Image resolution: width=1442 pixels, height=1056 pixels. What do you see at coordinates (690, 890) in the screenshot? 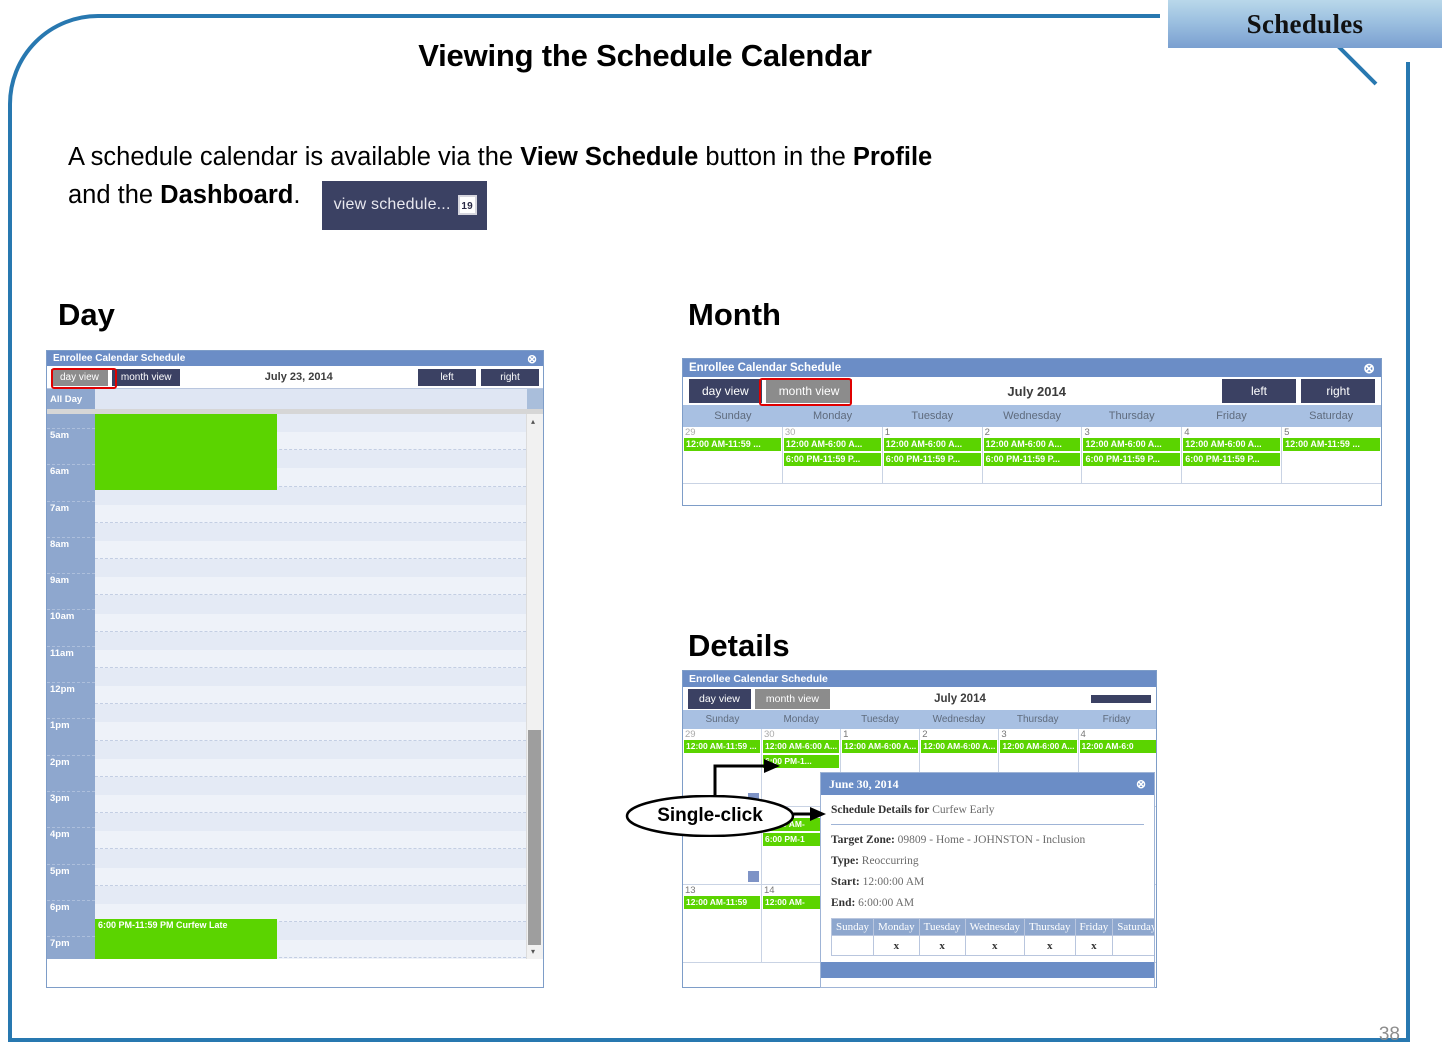
I see `day-number: 13` at bounding box center [690, 890].